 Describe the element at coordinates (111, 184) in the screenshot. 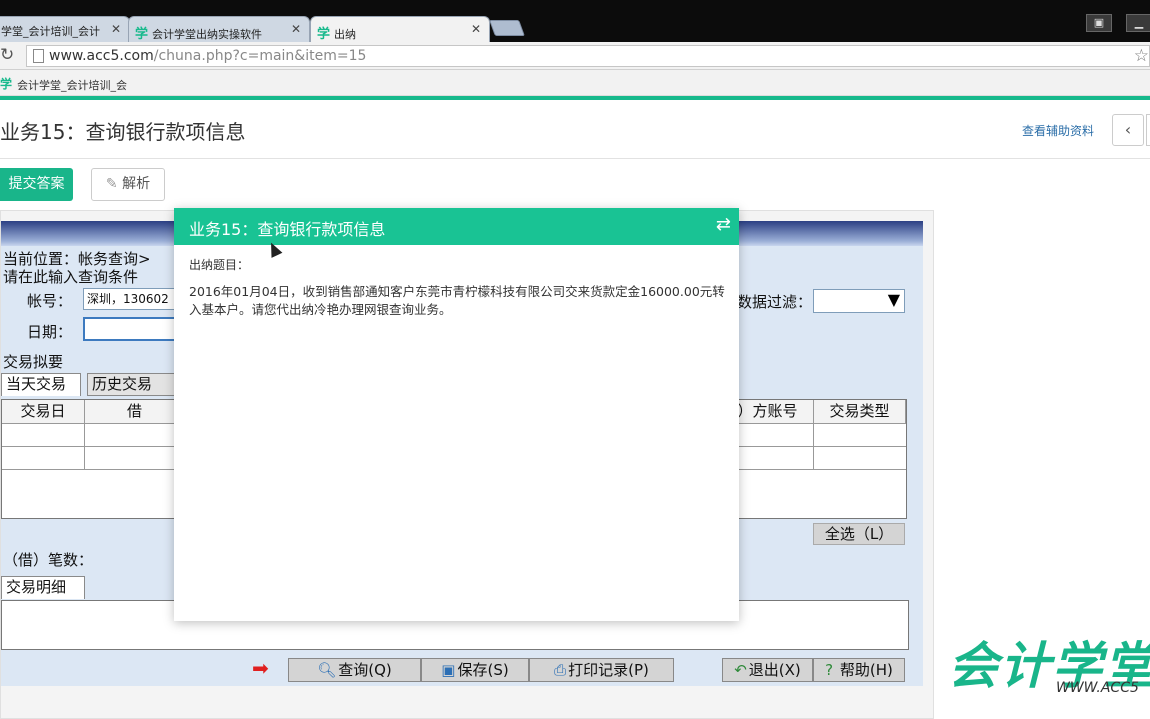

I see `analysis-icon: ✎` at that location.